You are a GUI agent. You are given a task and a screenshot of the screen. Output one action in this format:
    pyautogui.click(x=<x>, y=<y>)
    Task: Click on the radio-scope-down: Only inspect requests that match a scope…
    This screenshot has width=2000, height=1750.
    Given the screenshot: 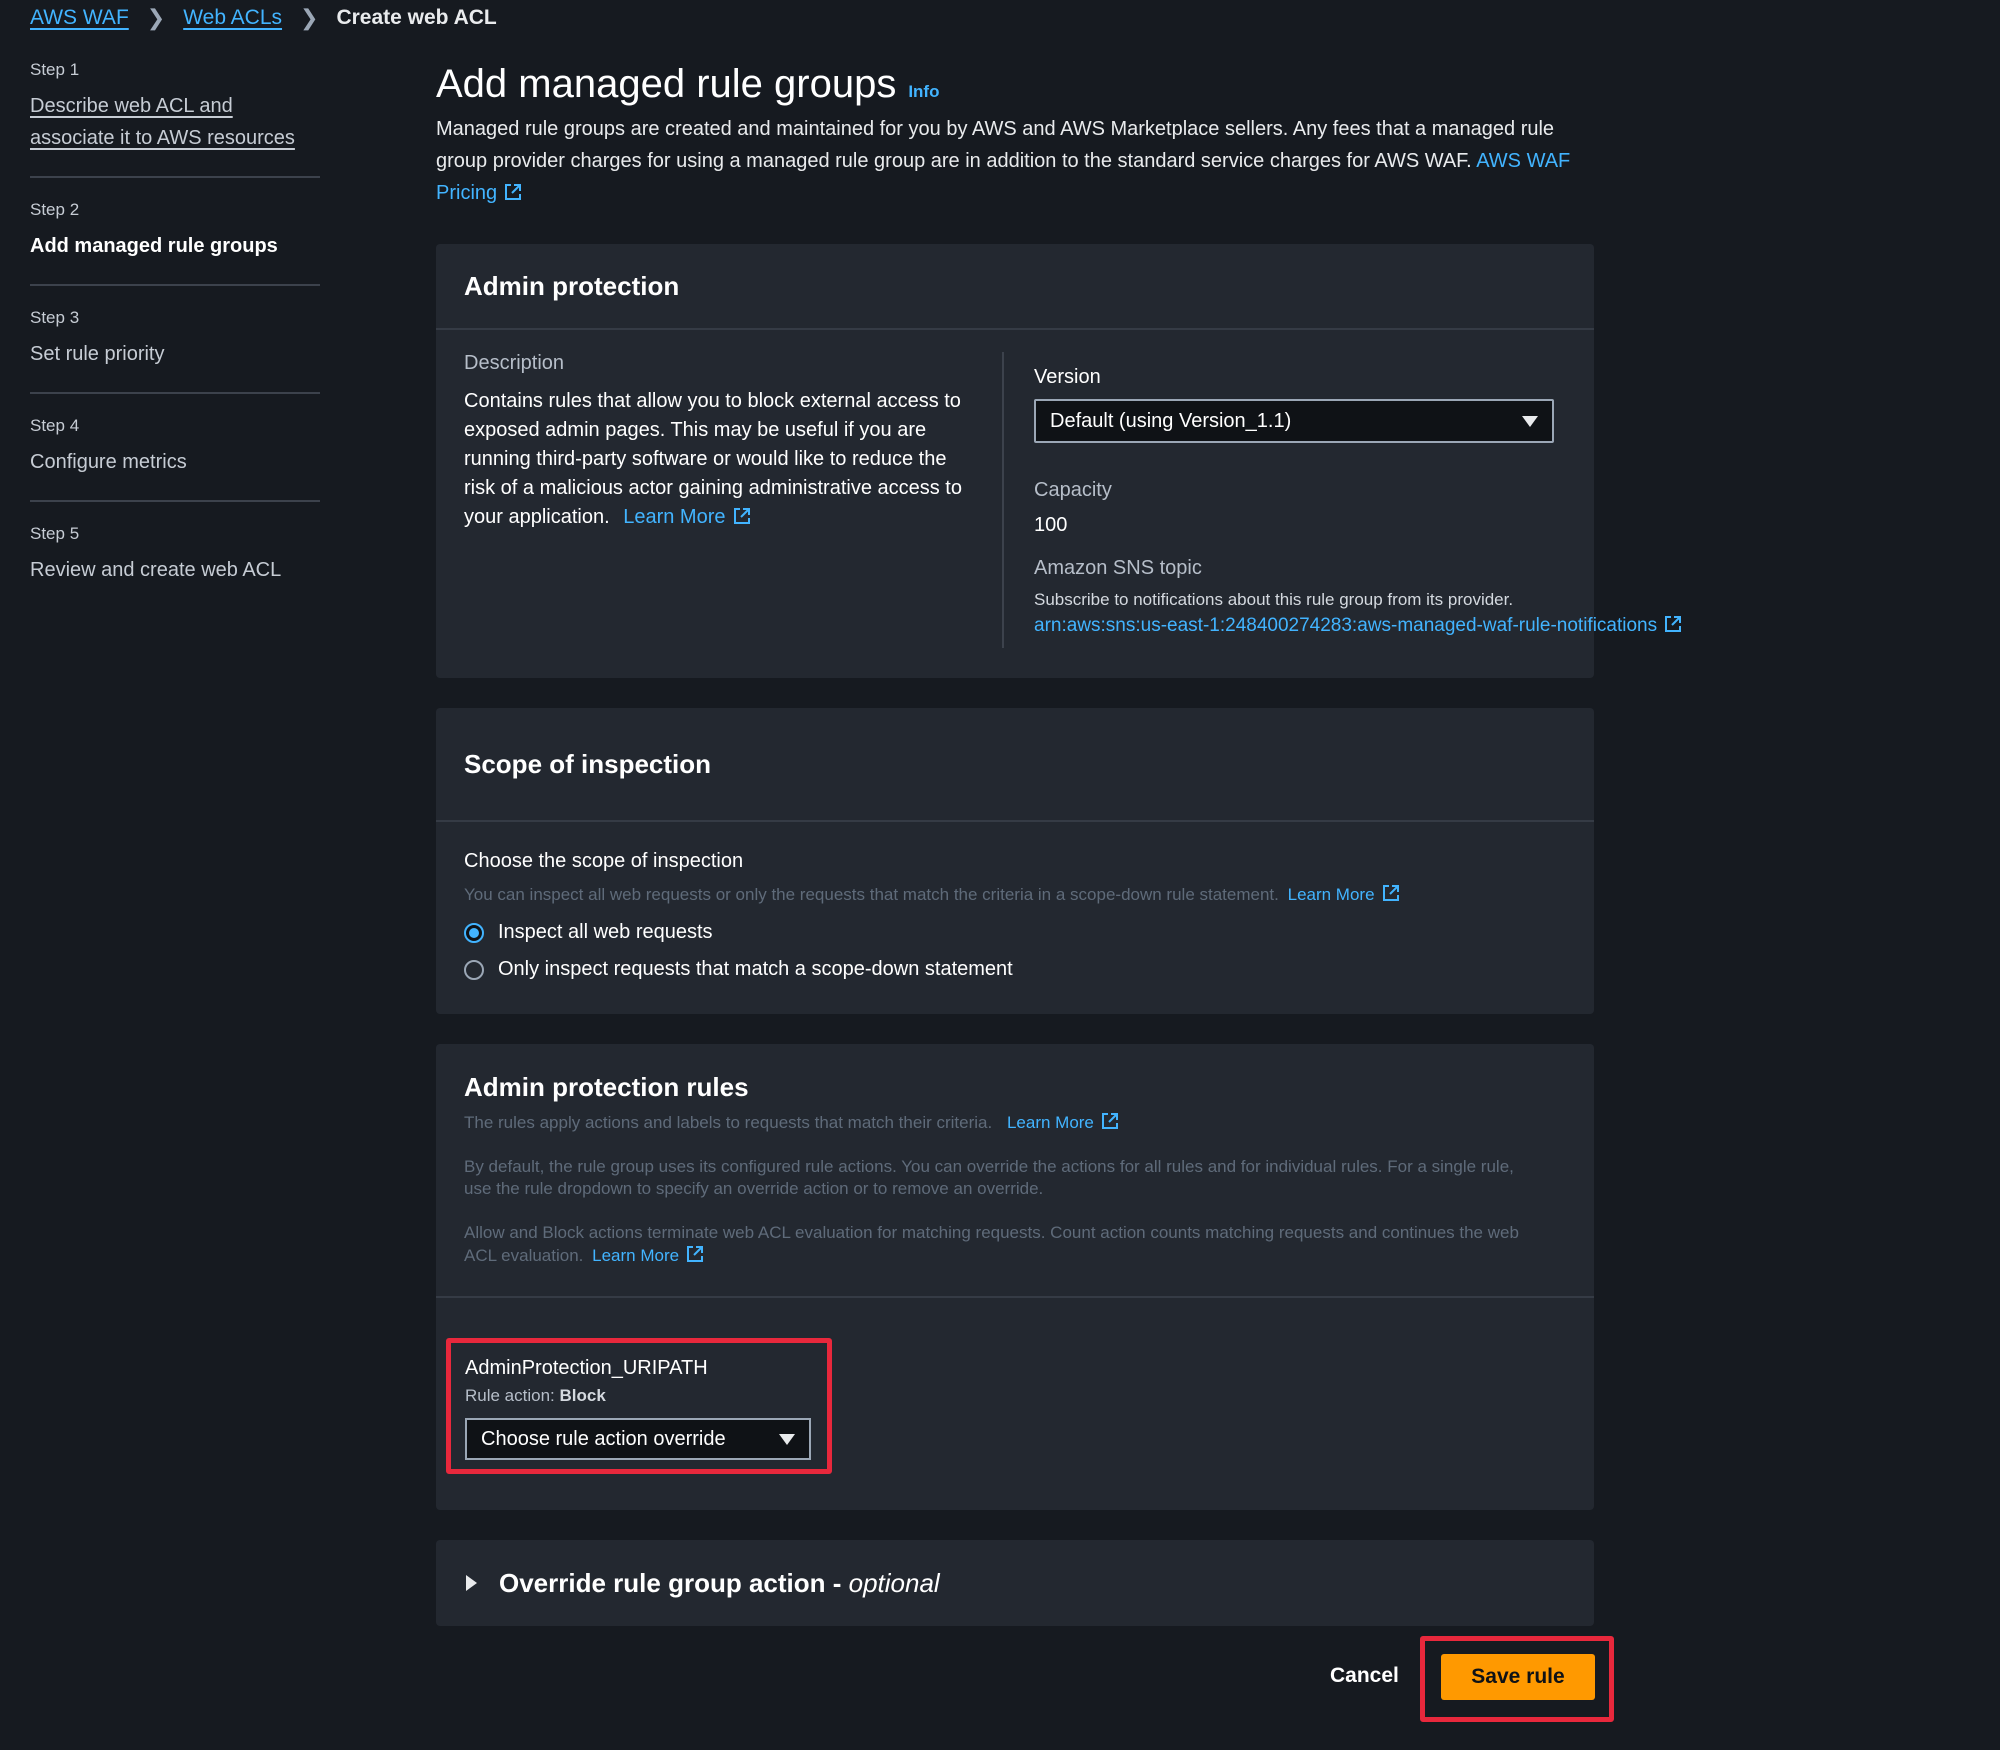 What is the action you would take?
    pyautogui.click(x=1015, y=969)
    